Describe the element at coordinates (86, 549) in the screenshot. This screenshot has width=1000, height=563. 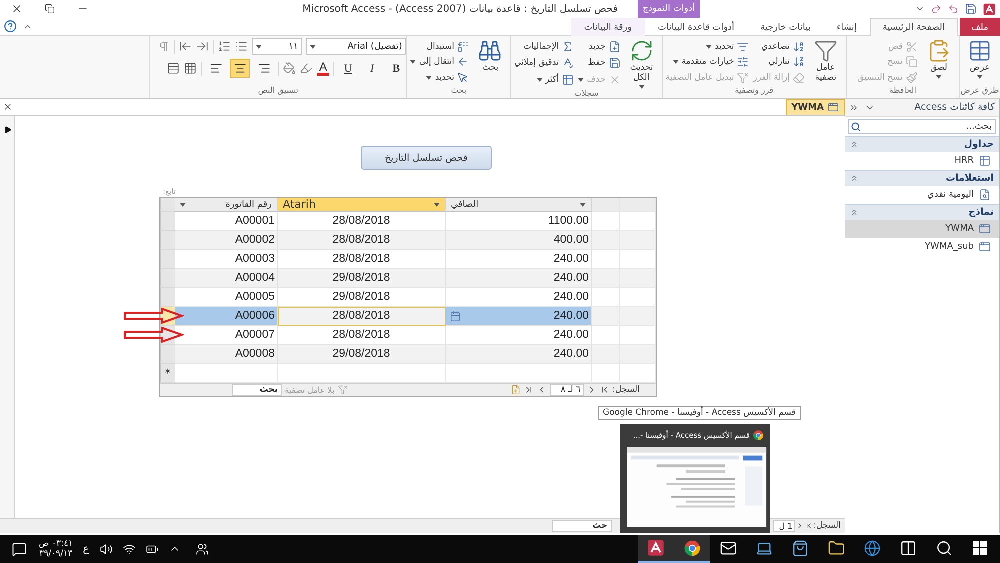
I see `language-indicator: ع` at that location.